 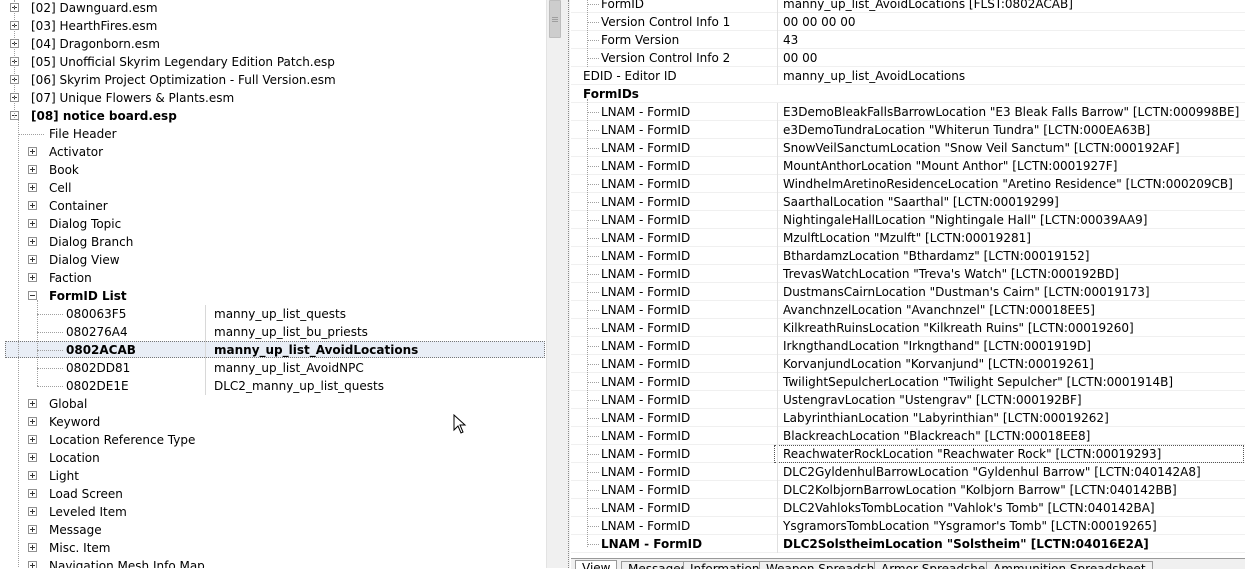 I want to click on tree-item-group: Container, so click(x=273, y=206).